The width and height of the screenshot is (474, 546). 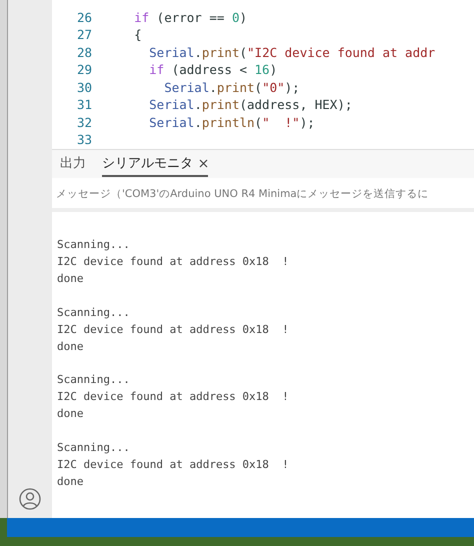 I want to click on line-number: 31, so click(x=84, y=104).